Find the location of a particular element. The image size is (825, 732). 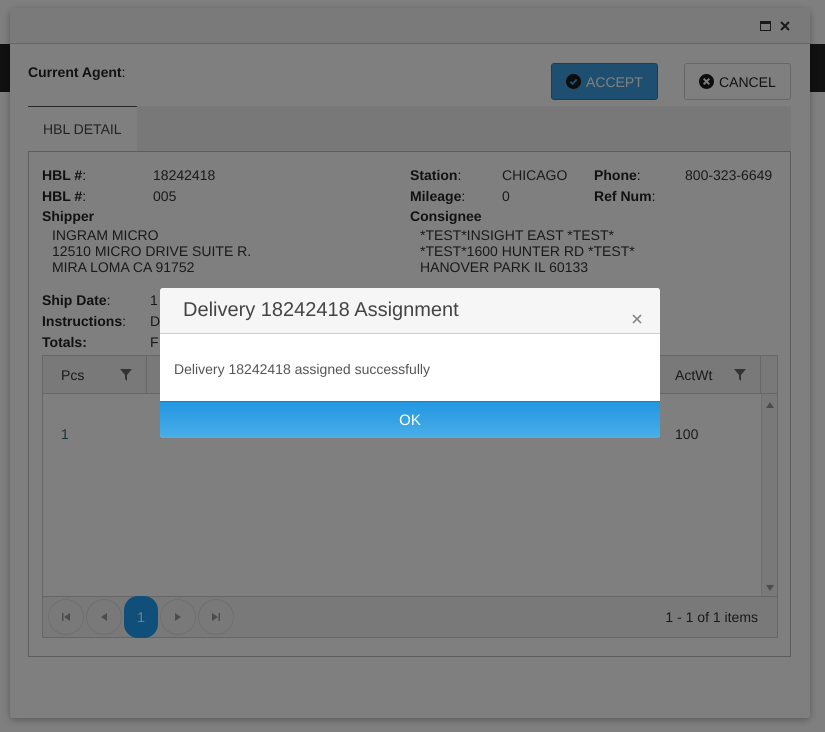

last-page-button is located at coordinates (216, 617).